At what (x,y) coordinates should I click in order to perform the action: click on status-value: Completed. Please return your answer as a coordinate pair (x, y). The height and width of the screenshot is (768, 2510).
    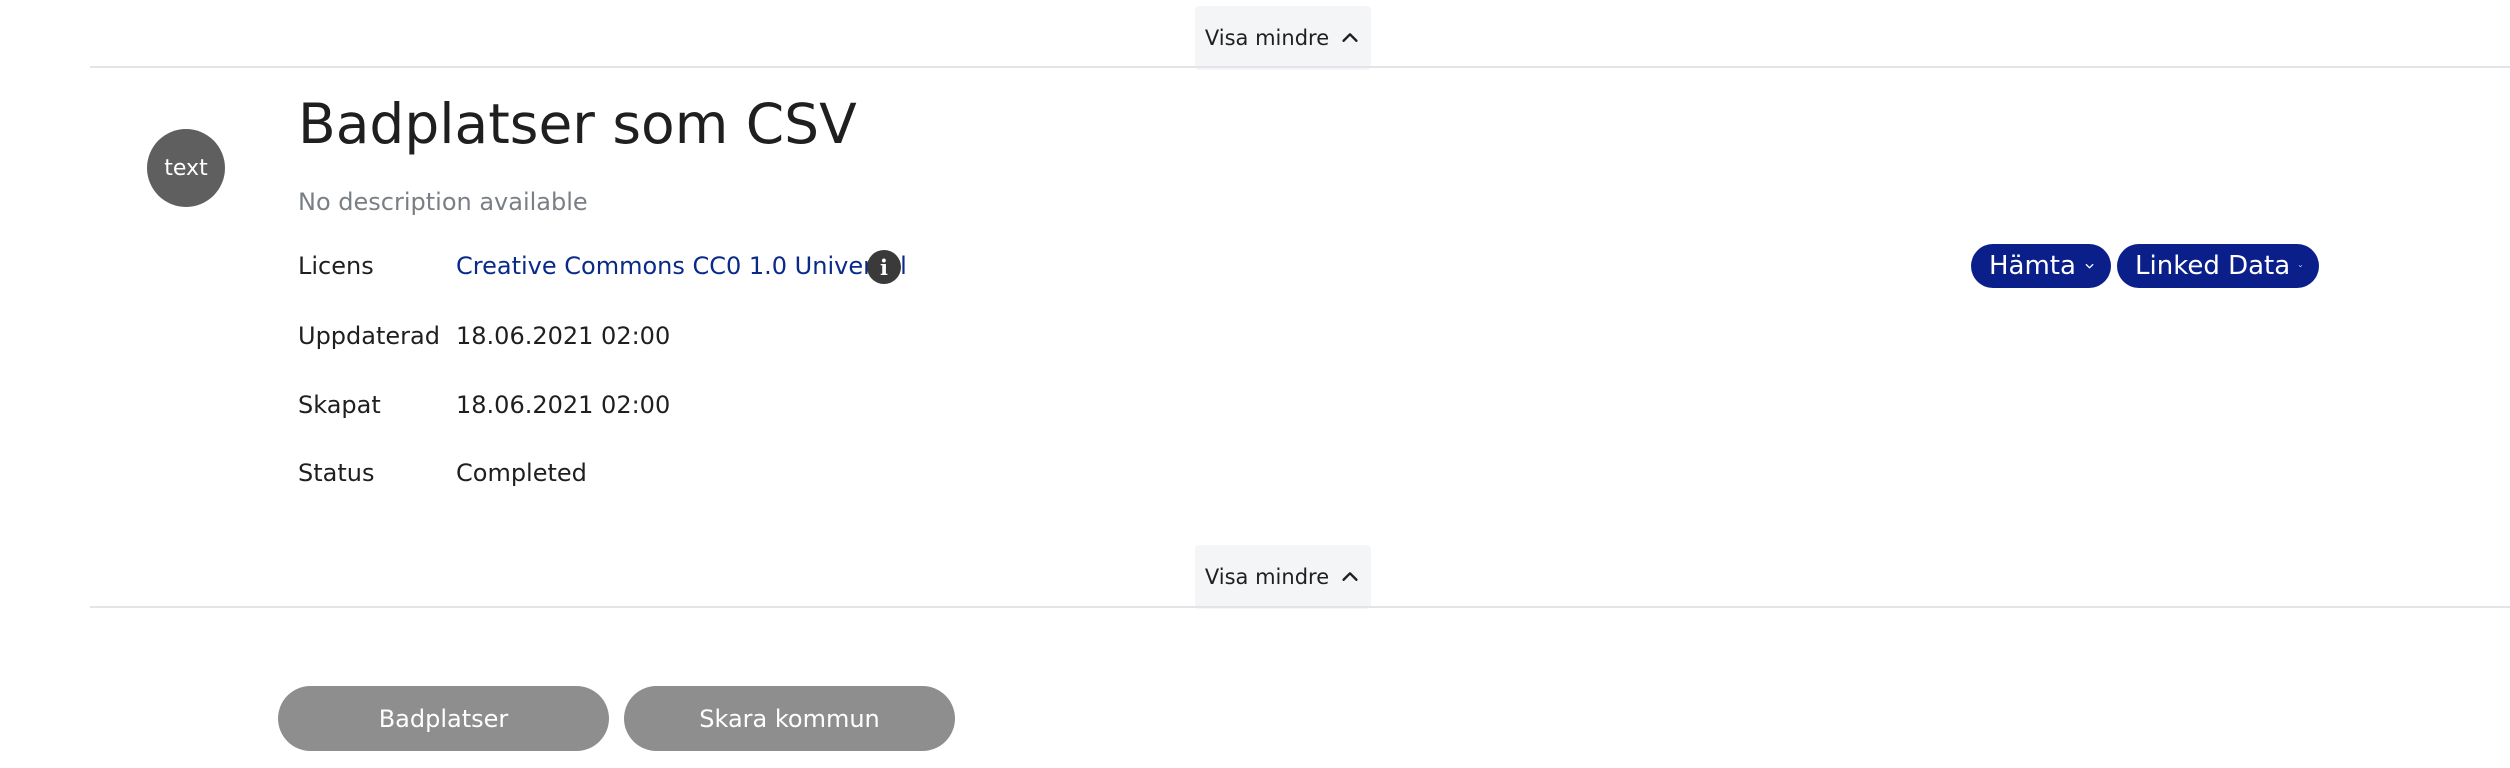
    Looking at the image, I should click on (521, 473).